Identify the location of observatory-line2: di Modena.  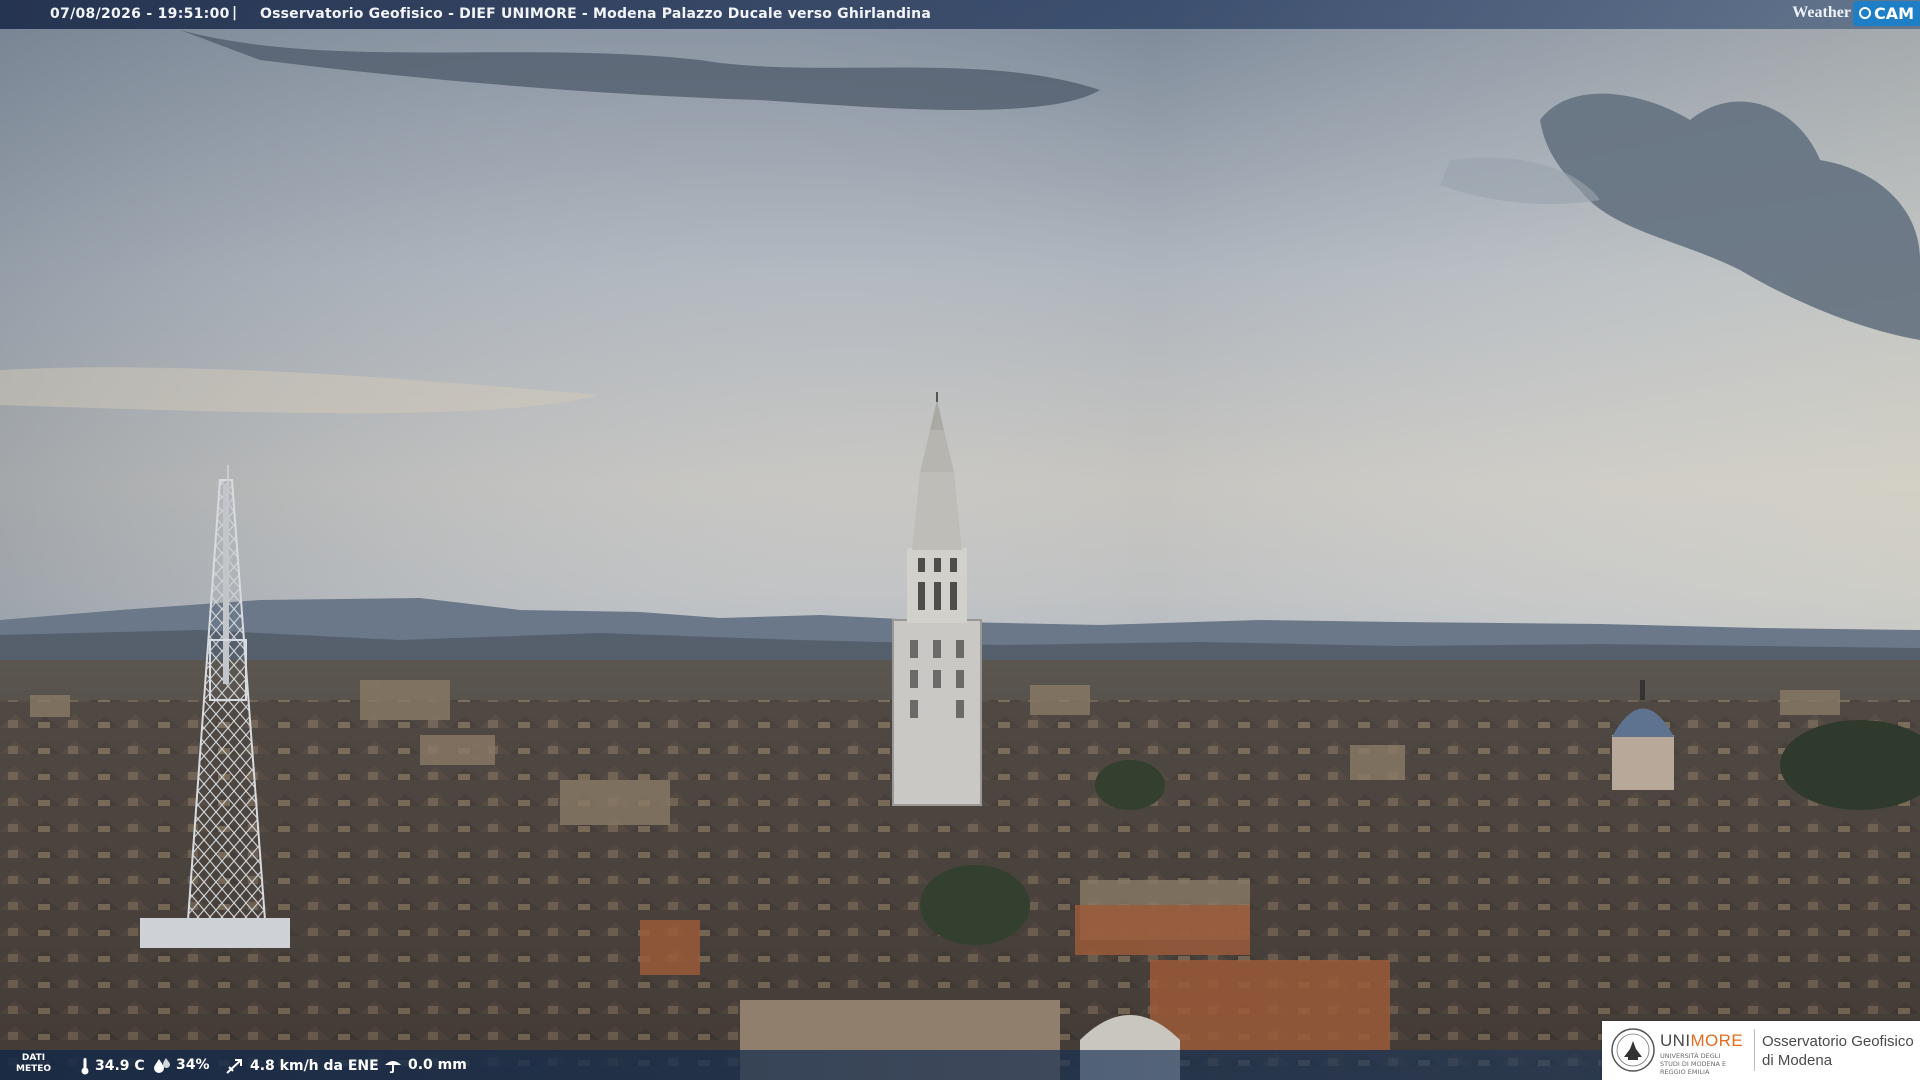
(1797, 1060).